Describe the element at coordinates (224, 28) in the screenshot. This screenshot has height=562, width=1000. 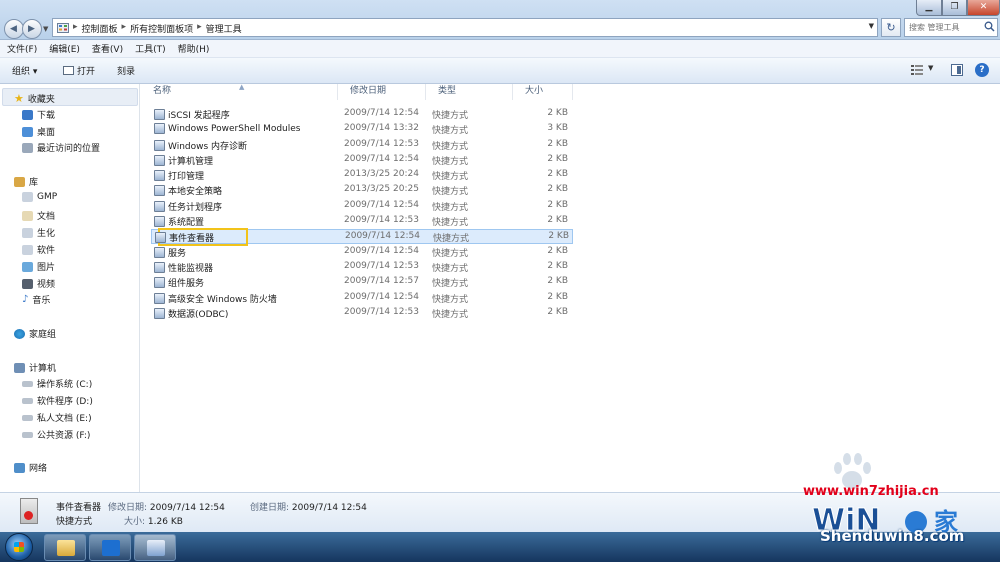
I see `breadcrumb-admin-tools: 管理工具` at that location.